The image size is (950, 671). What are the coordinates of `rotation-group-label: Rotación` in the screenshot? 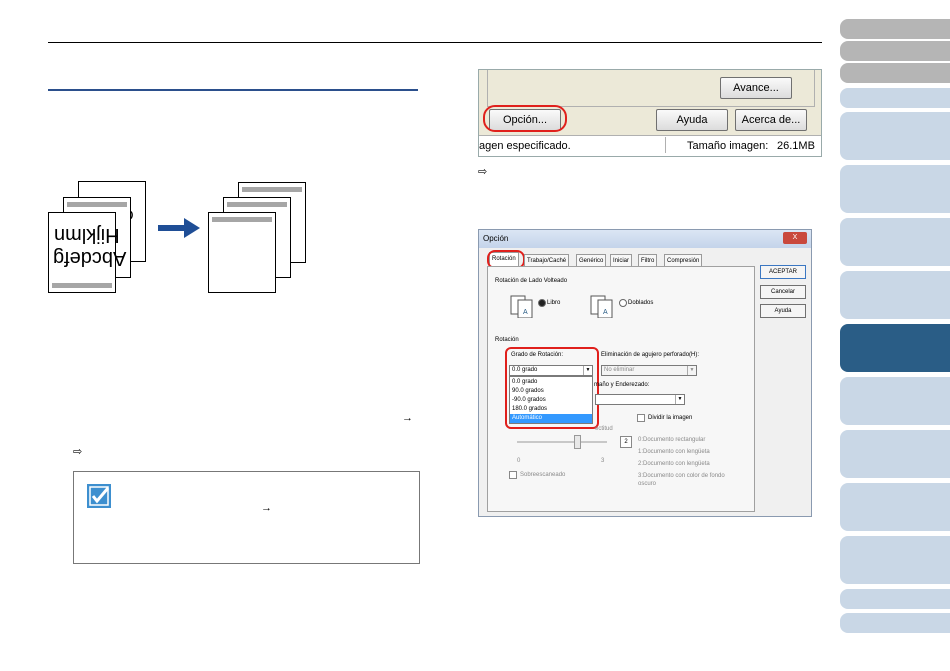 It's located at (507, 340).